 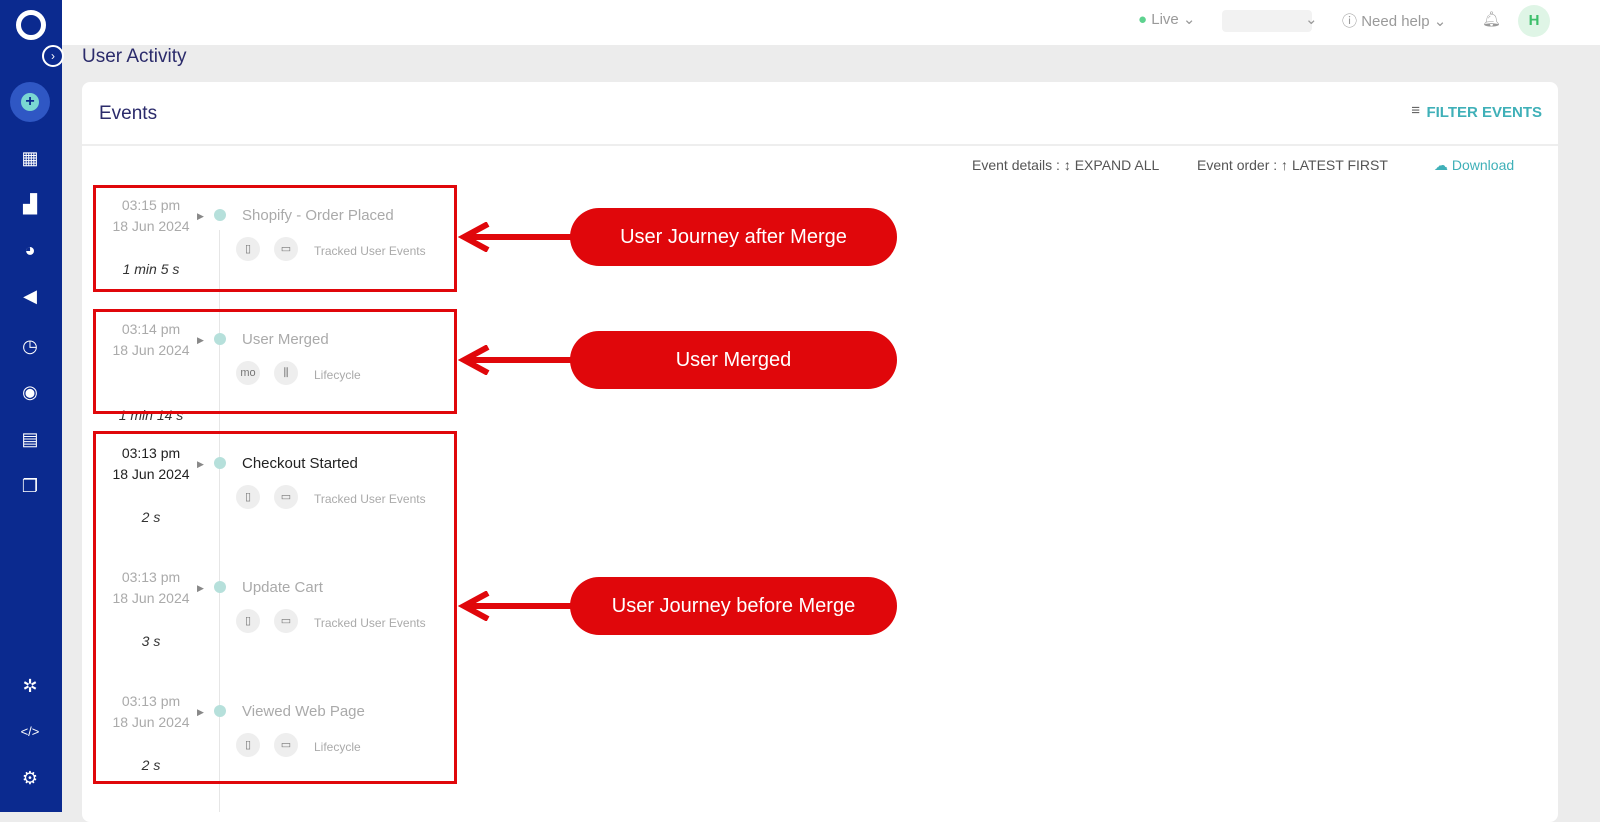 I want to click on annotation-box-before, so click(x=275, y=607).